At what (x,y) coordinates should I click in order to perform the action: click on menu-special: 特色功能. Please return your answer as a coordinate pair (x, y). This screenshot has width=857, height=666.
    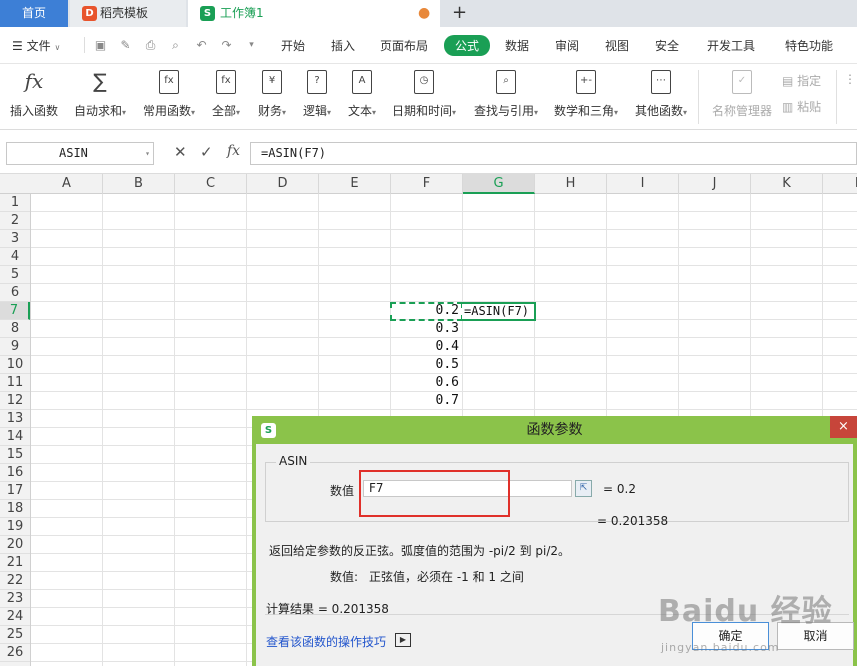
    Looking at the image, I should click on (809, 45).